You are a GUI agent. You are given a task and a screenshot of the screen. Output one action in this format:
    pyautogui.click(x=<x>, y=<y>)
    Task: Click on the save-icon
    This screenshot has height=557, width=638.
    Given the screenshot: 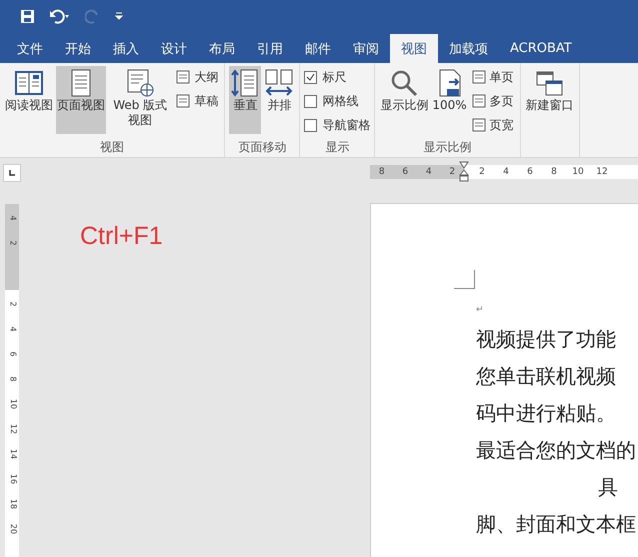 What is the action you would take?
    pyautogui.click(x=27, y=16)
    